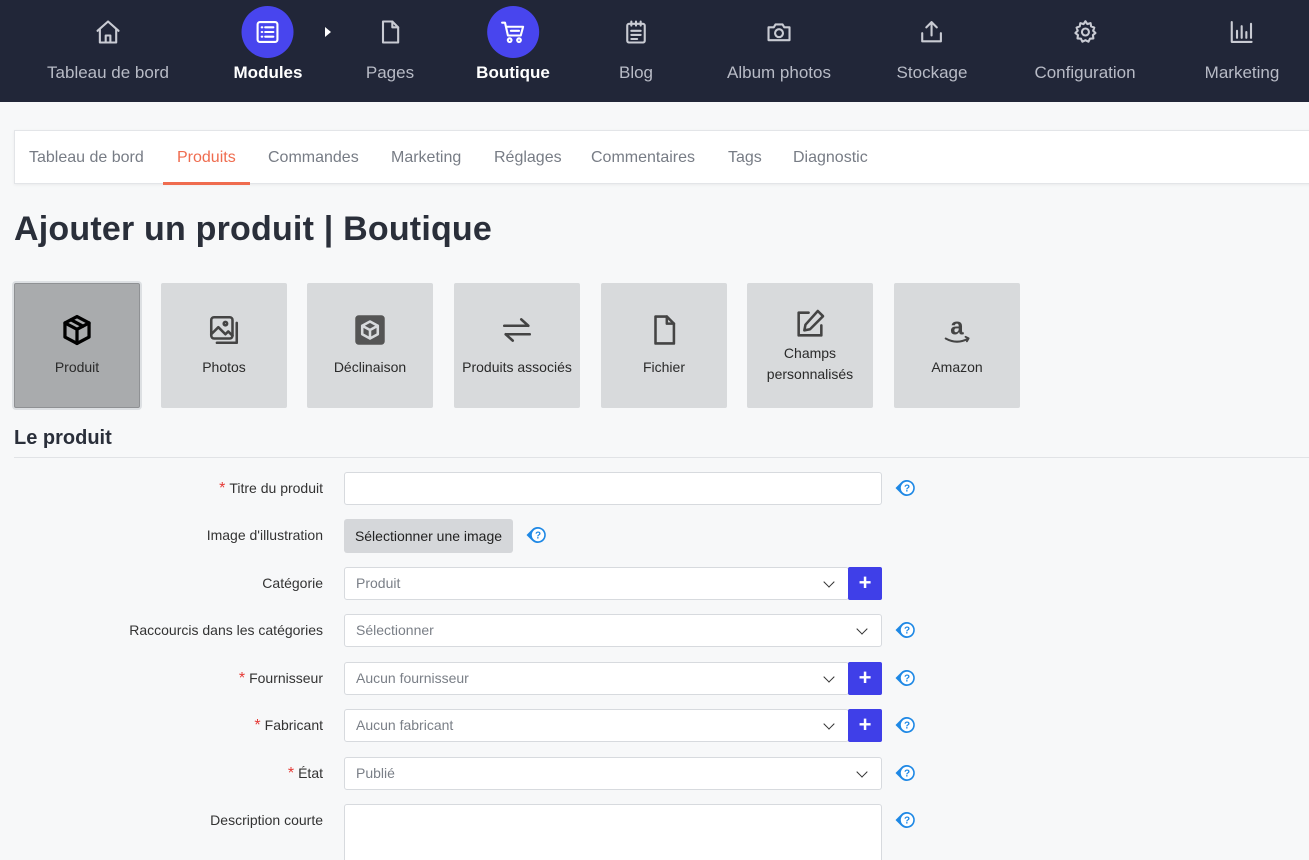  Describe the element at coordinates (370, 330) in the screenshot. I see `box-square-icon` at that location.